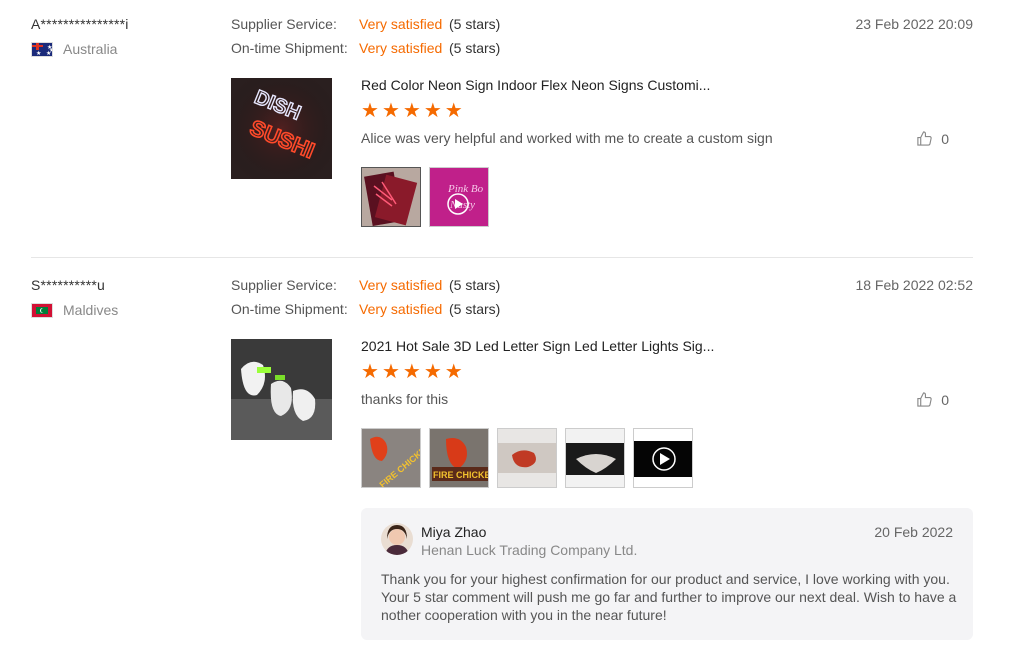  Describe the element at coordinates (454, 532) in the screenshot. I see `reply-author-name: Miya Zhao` at that location.